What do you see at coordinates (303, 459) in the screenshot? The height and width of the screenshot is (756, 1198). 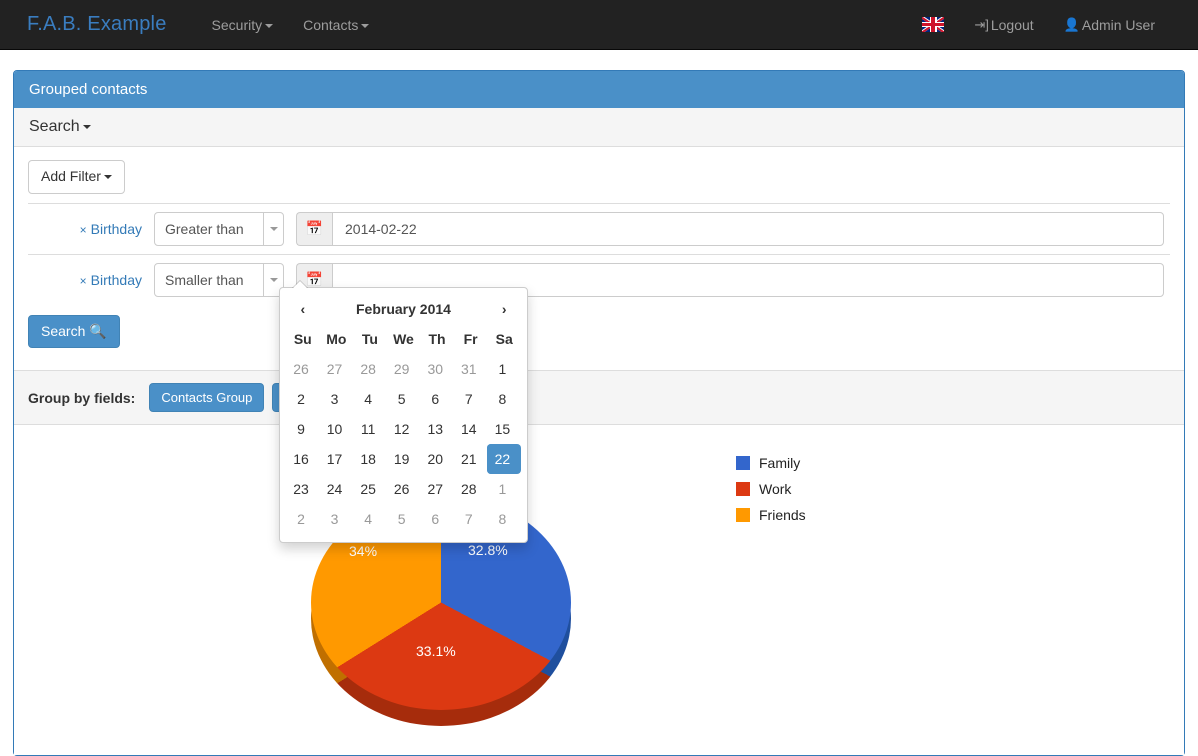 I see `datepicker-day-16: 16` at bounding box center [303, 459].